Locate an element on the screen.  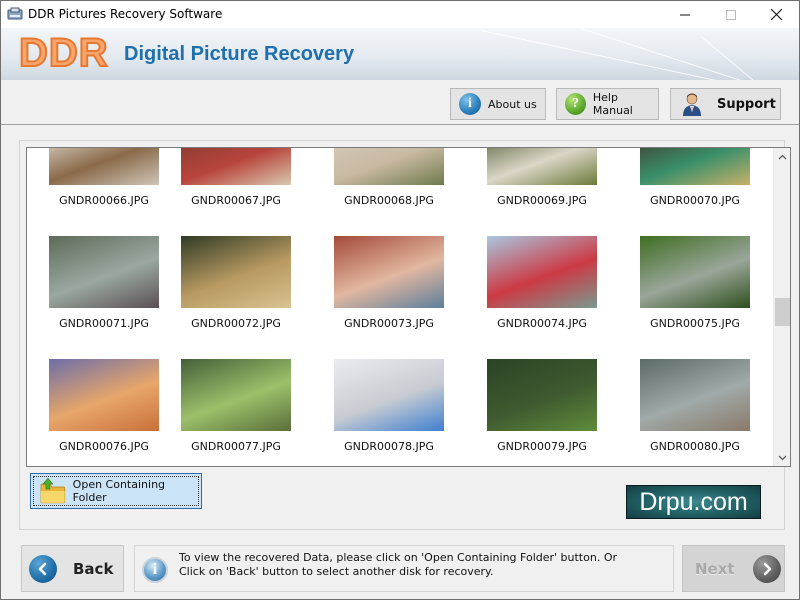
next-label: Next is located at coordinates (715, 568).